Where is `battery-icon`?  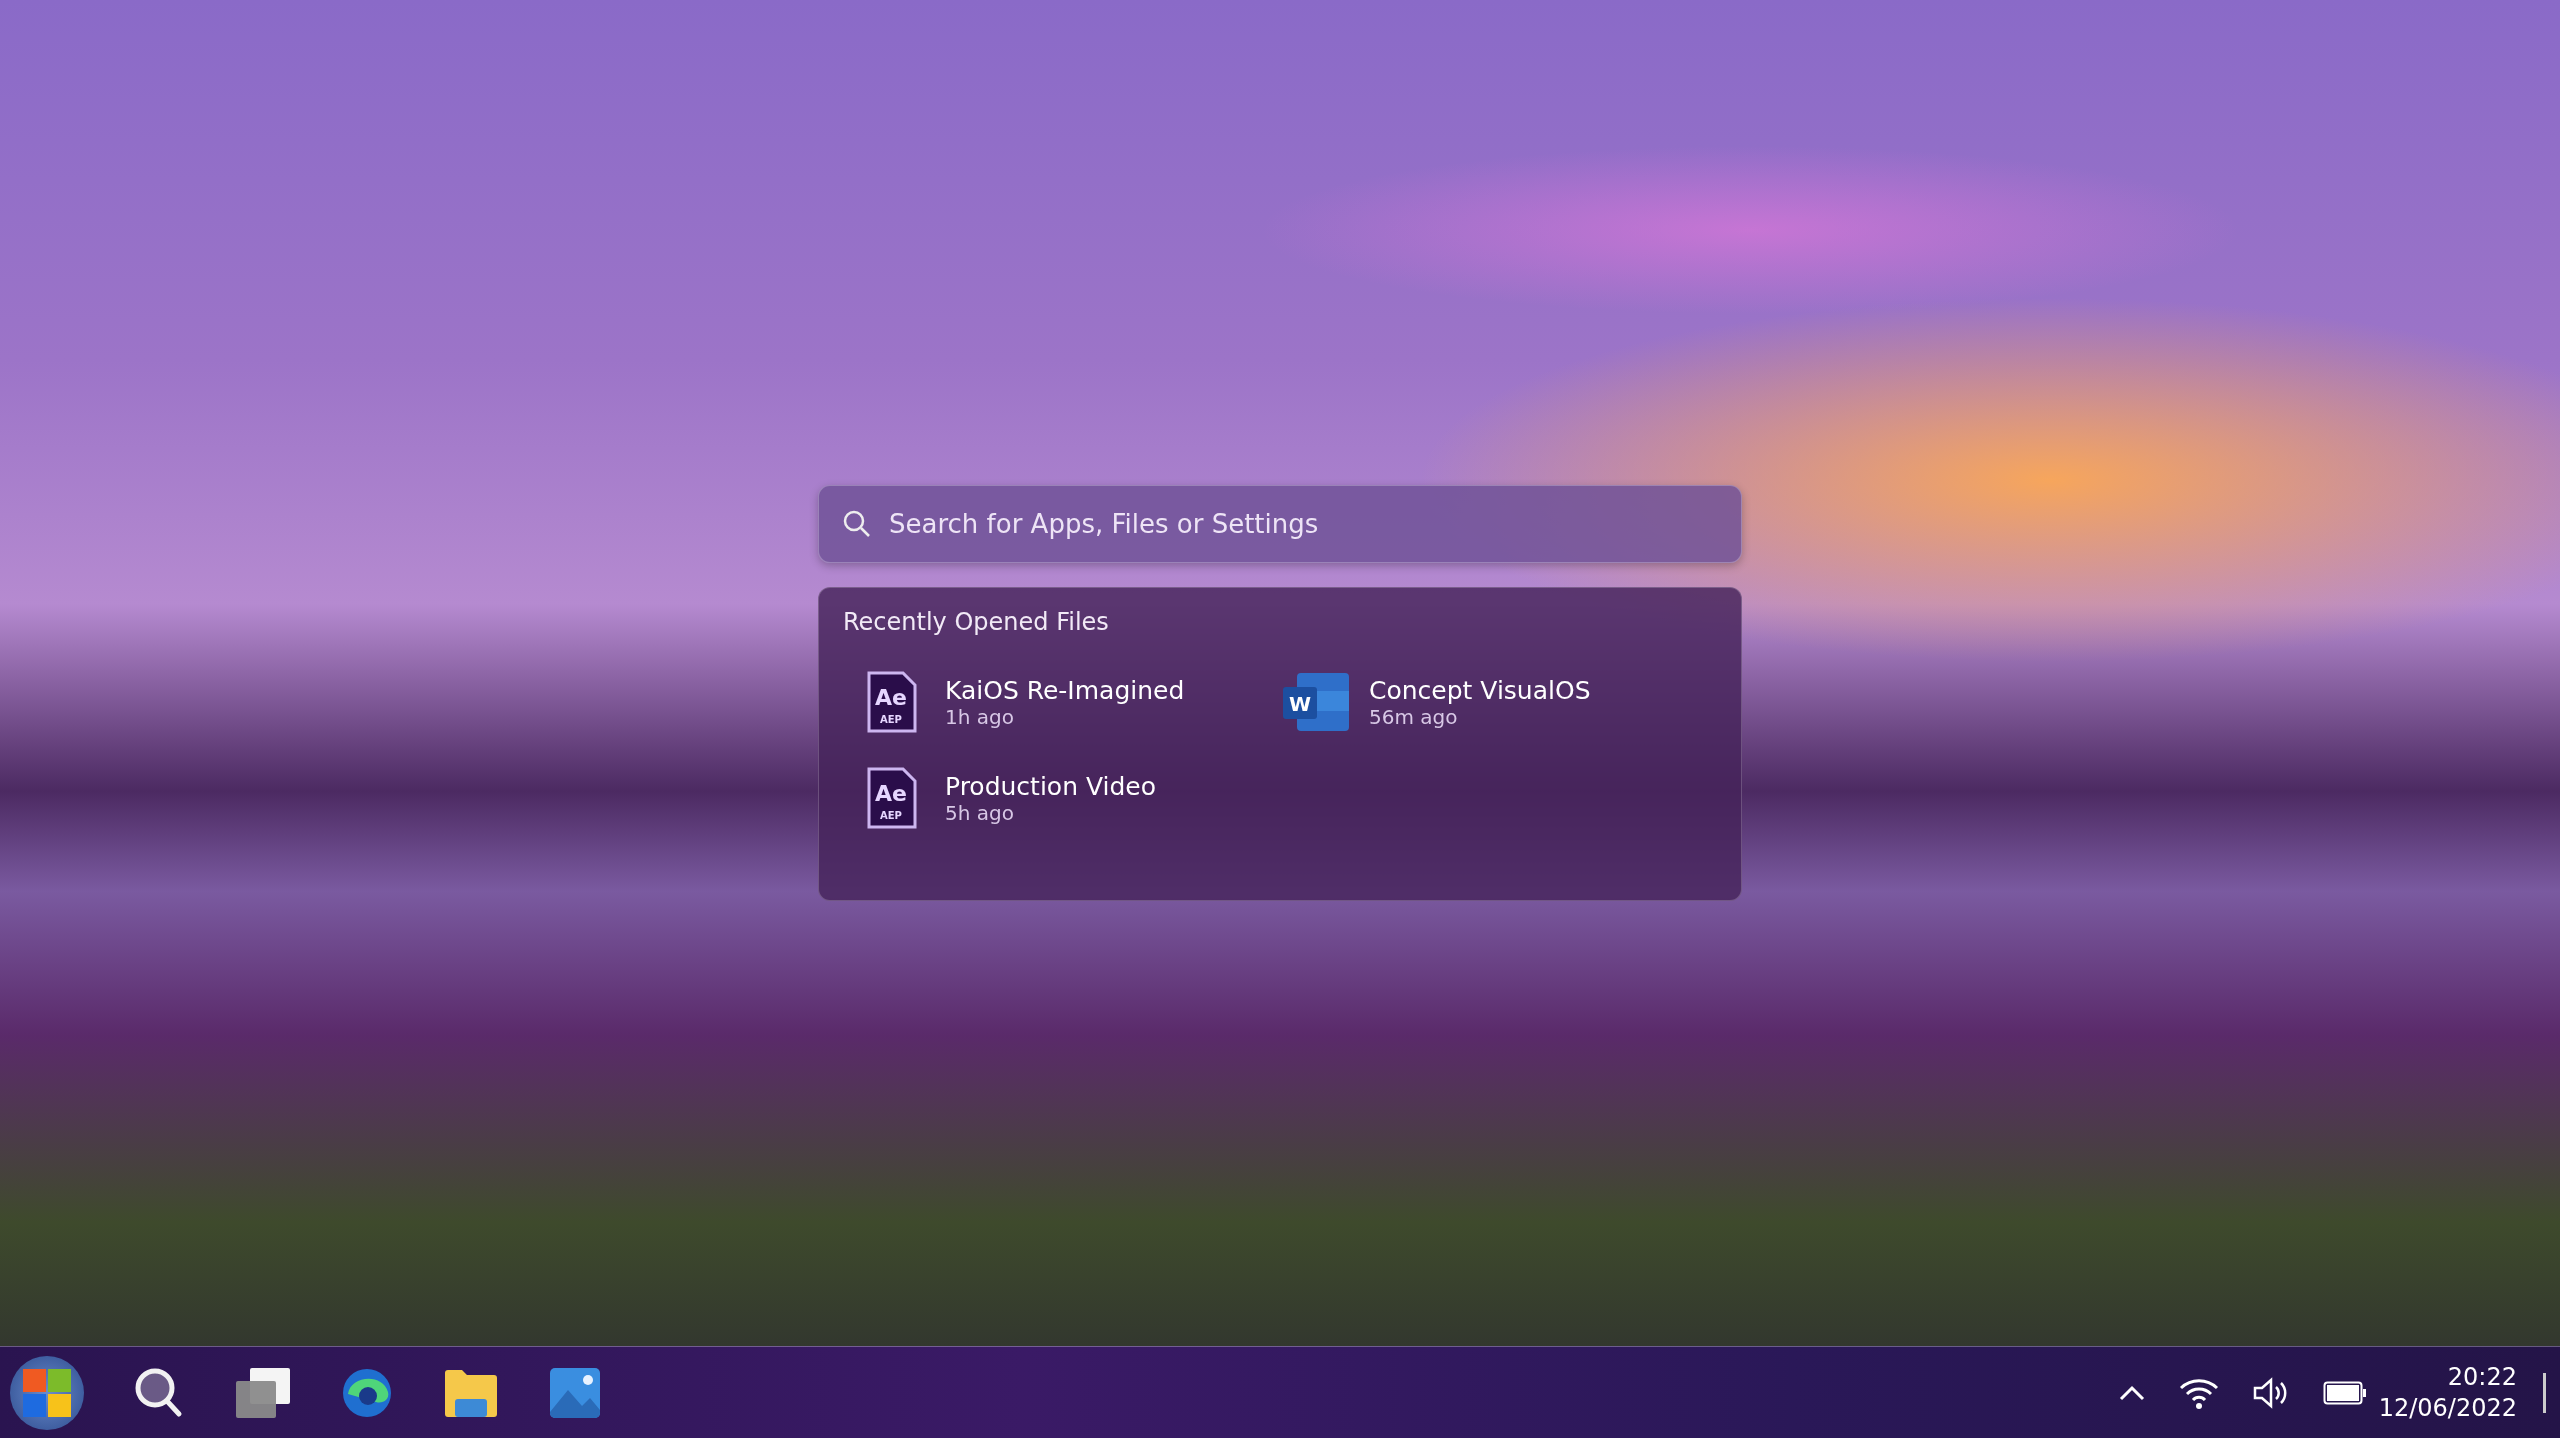 battery-icon is located at coordinates (2344, 1392).